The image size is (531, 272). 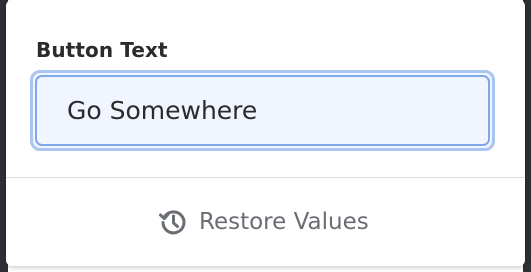 I want to click on restore-values-button: Restore Values, so click(x=263, y=222).